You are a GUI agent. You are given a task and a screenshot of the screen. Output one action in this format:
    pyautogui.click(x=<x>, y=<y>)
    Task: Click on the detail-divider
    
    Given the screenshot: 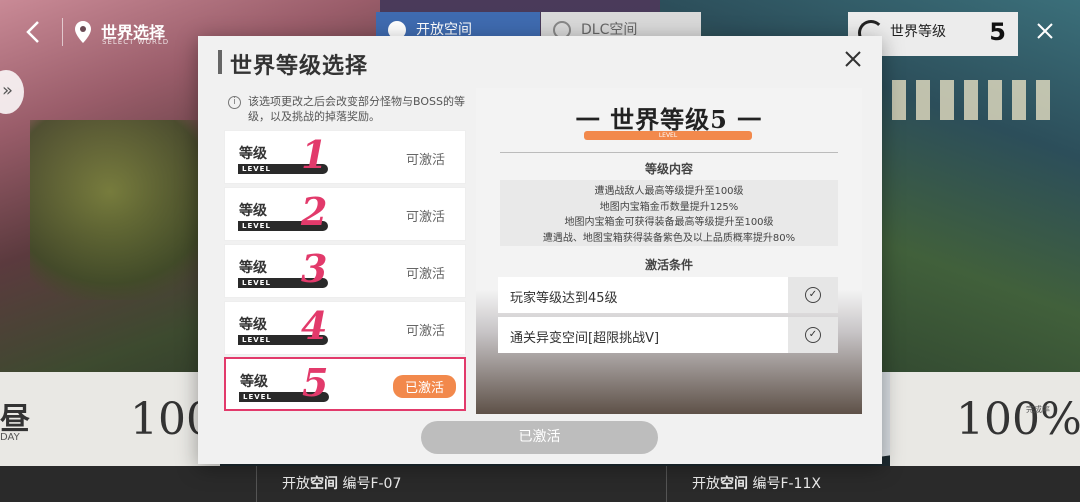 What is the action you would take?
    pyautogui.click(x=669, y=152)
    